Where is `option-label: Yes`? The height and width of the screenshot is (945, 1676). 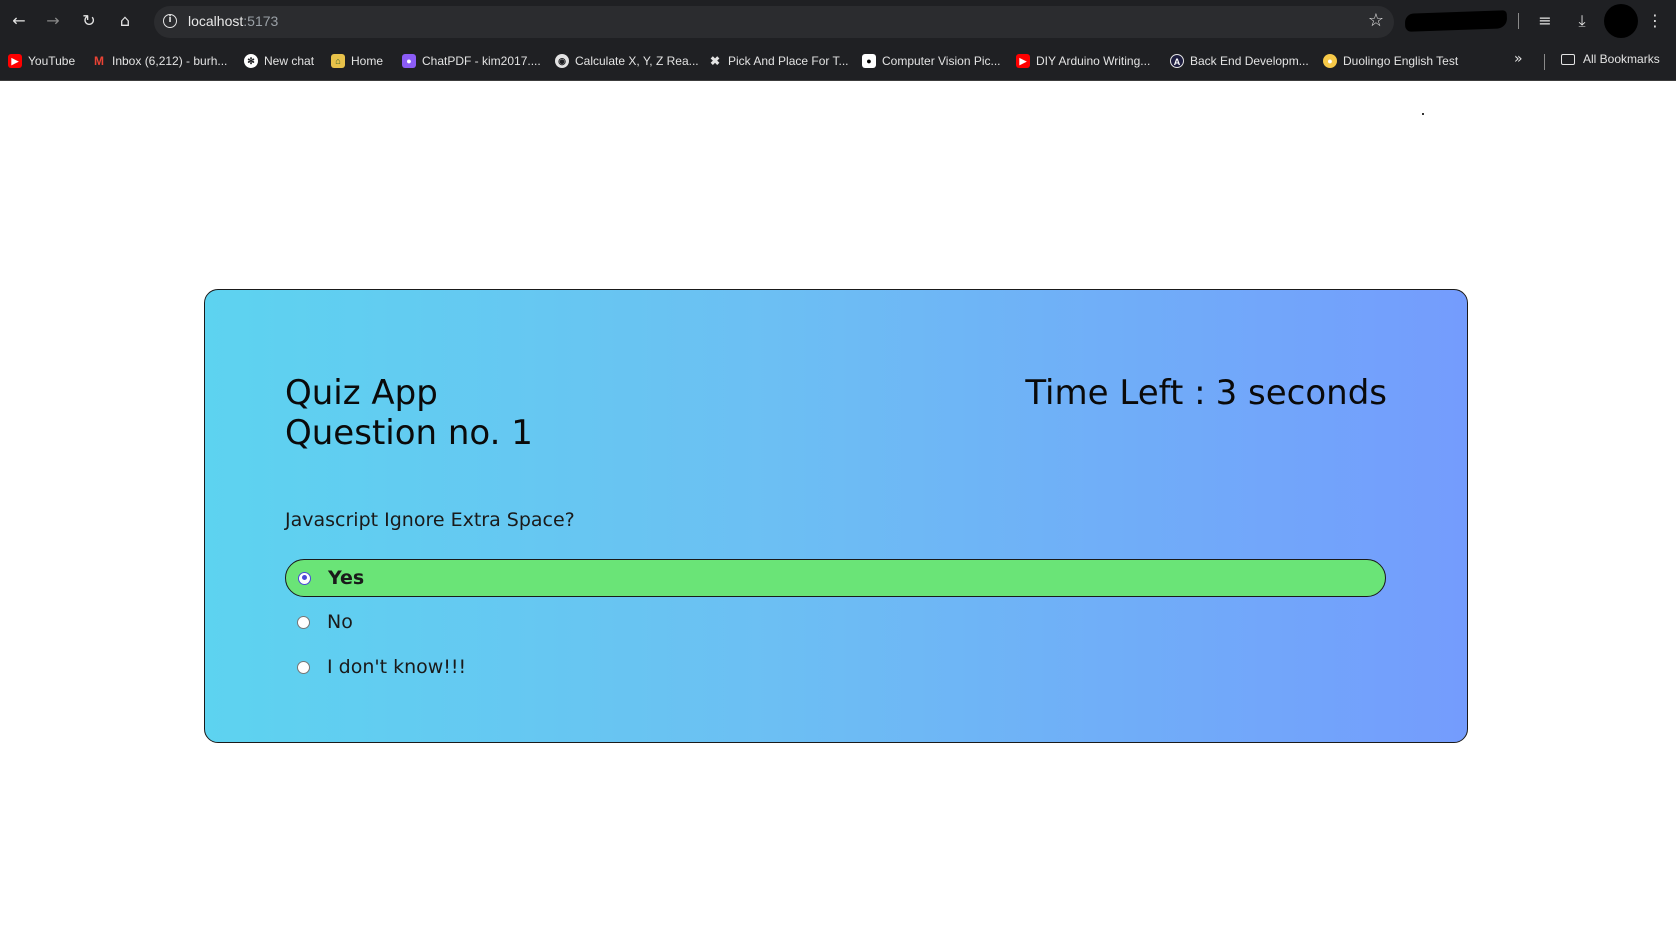 option-label: Yes is located at coordinates (346, 578).